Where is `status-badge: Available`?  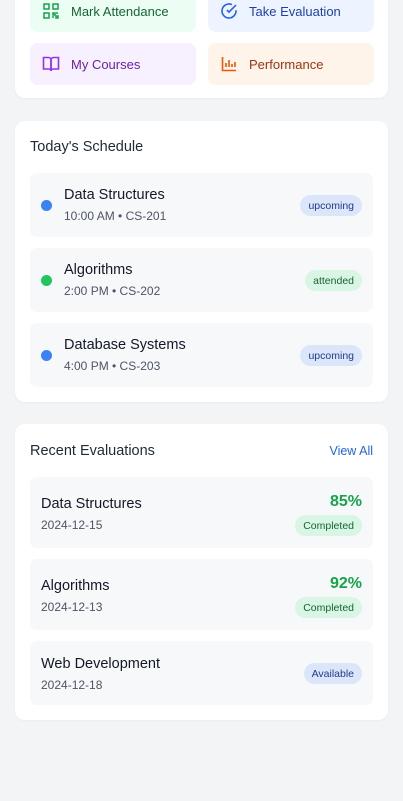
status-badge: Available is located at coordinates (332, 673).